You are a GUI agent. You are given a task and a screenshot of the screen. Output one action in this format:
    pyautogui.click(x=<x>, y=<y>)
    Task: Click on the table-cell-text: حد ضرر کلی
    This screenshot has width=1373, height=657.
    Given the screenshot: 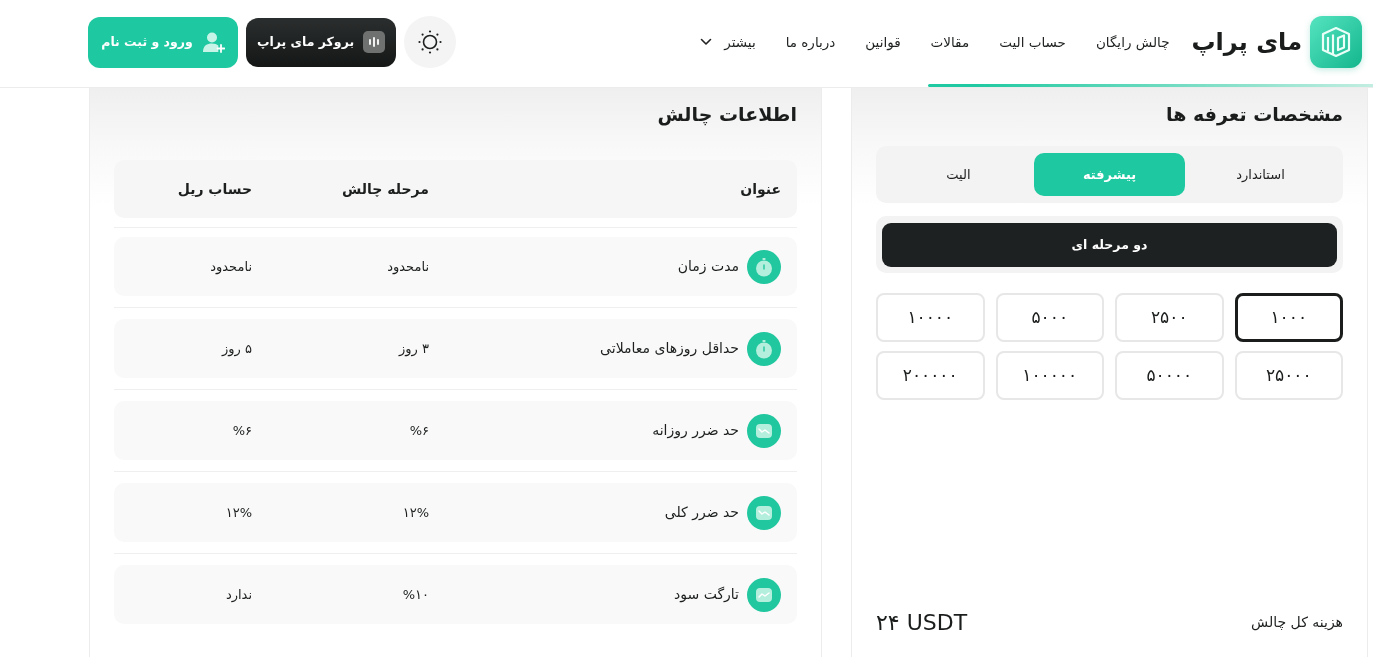 What is the action you would take?
    pyautogui.click(x=701, y=513)
    